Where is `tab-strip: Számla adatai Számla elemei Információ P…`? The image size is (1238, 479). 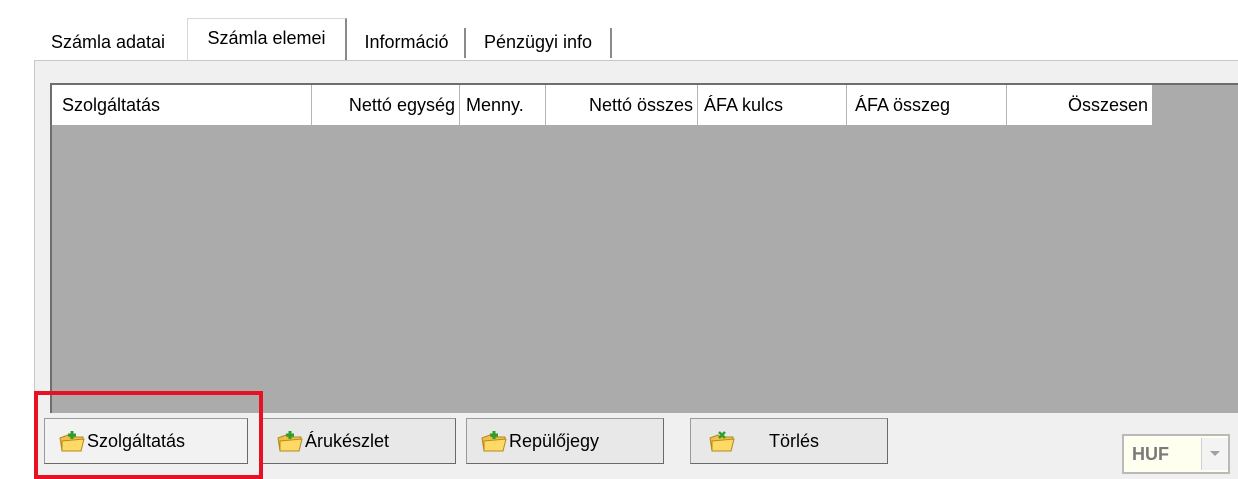
tab-strip: Számla adatai Számla elemei Információ P… is located at coordinates (619, 32).